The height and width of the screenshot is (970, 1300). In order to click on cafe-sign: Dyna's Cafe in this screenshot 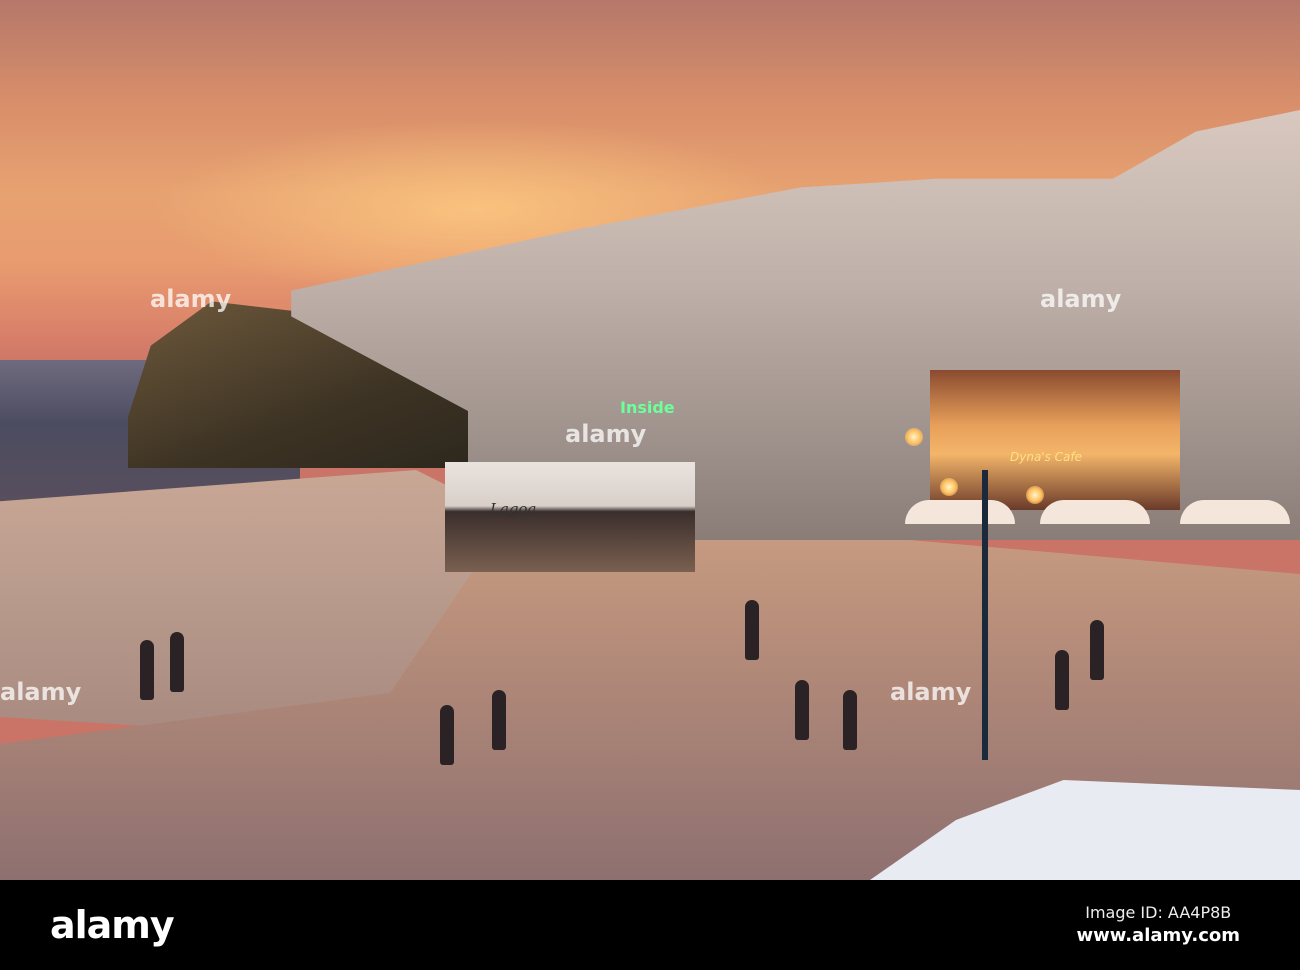, I will do `click(1046, 457)`.